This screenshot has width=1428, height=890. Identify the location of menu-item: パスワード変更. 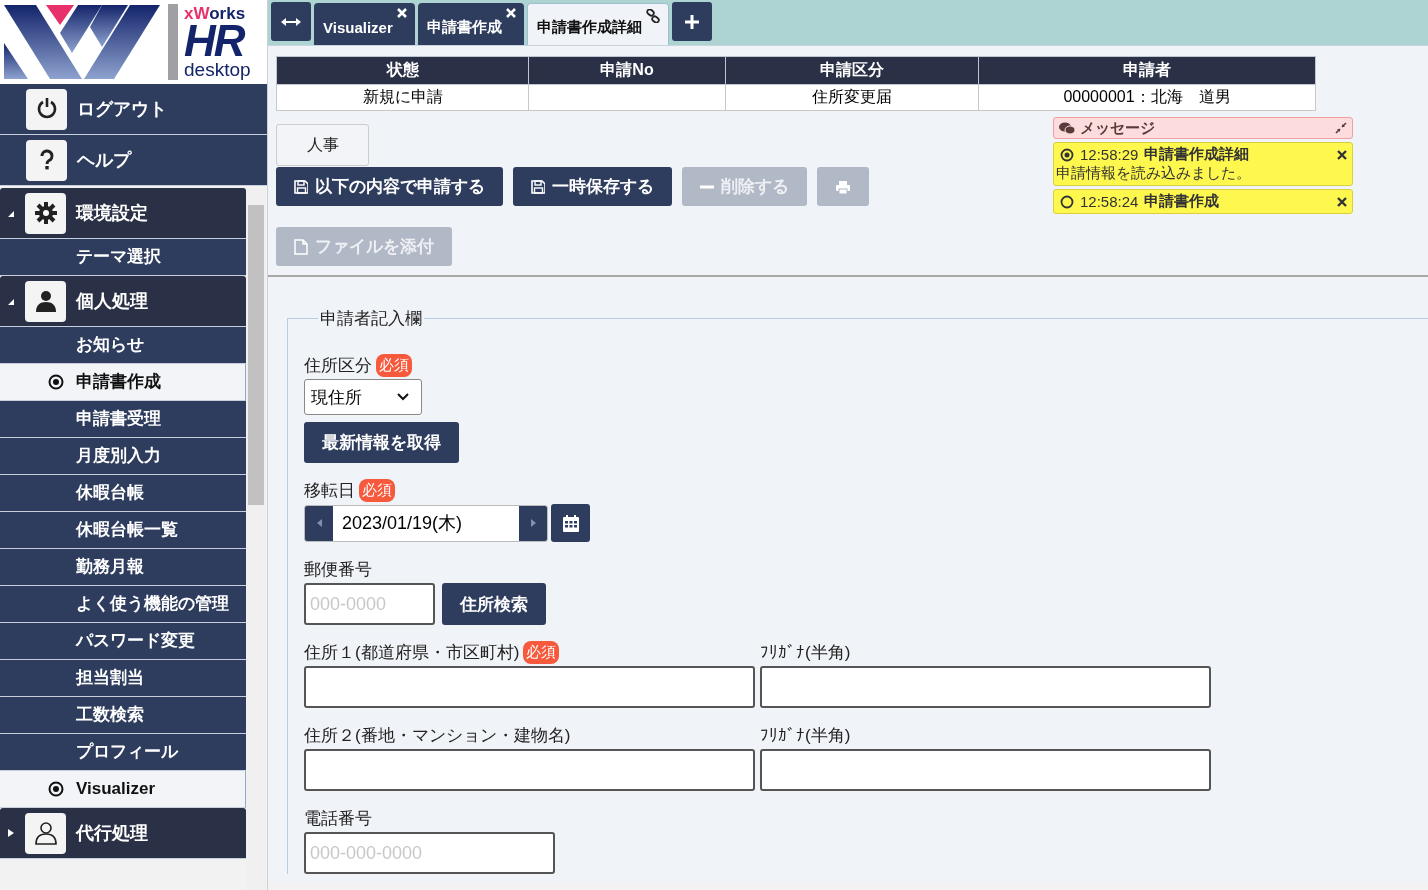
(123, 641).